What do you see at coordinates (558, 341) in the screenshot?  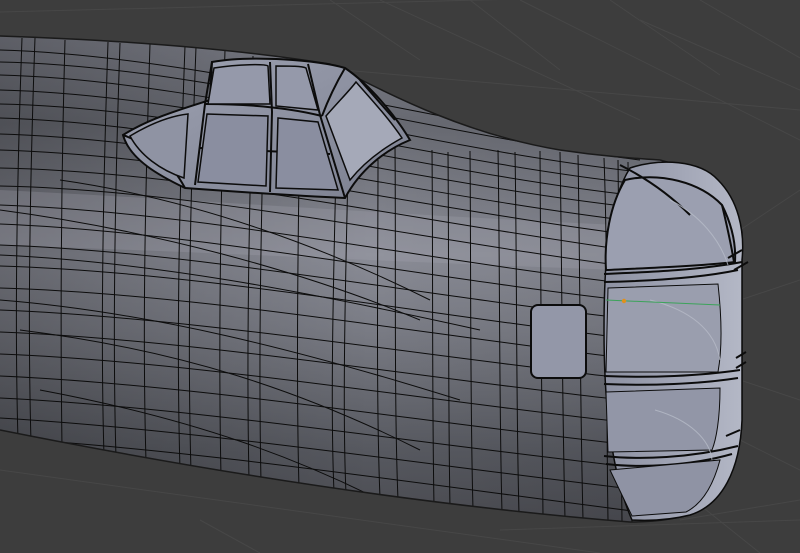 I see `side-window` at bounding box center [558, 341].